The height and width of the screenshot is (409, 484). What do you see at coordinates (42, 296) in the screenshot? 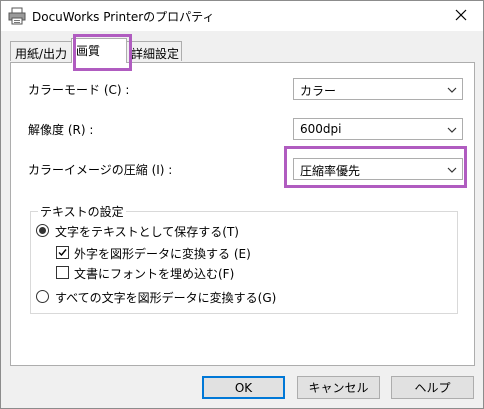
I see `convert-all-radio` at bounding box center [42, 296].